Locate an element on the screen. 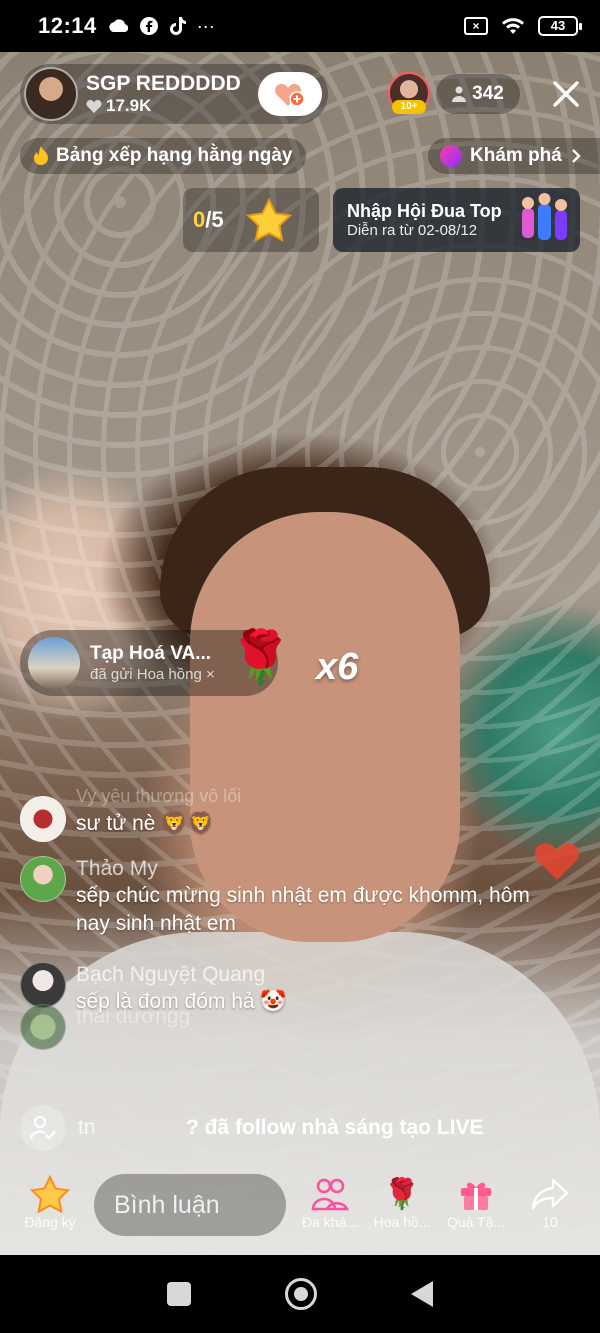 The image size is (600, 1333). gift-action: đã gửi Hoa hồng × is located at coordinates (152, 674).